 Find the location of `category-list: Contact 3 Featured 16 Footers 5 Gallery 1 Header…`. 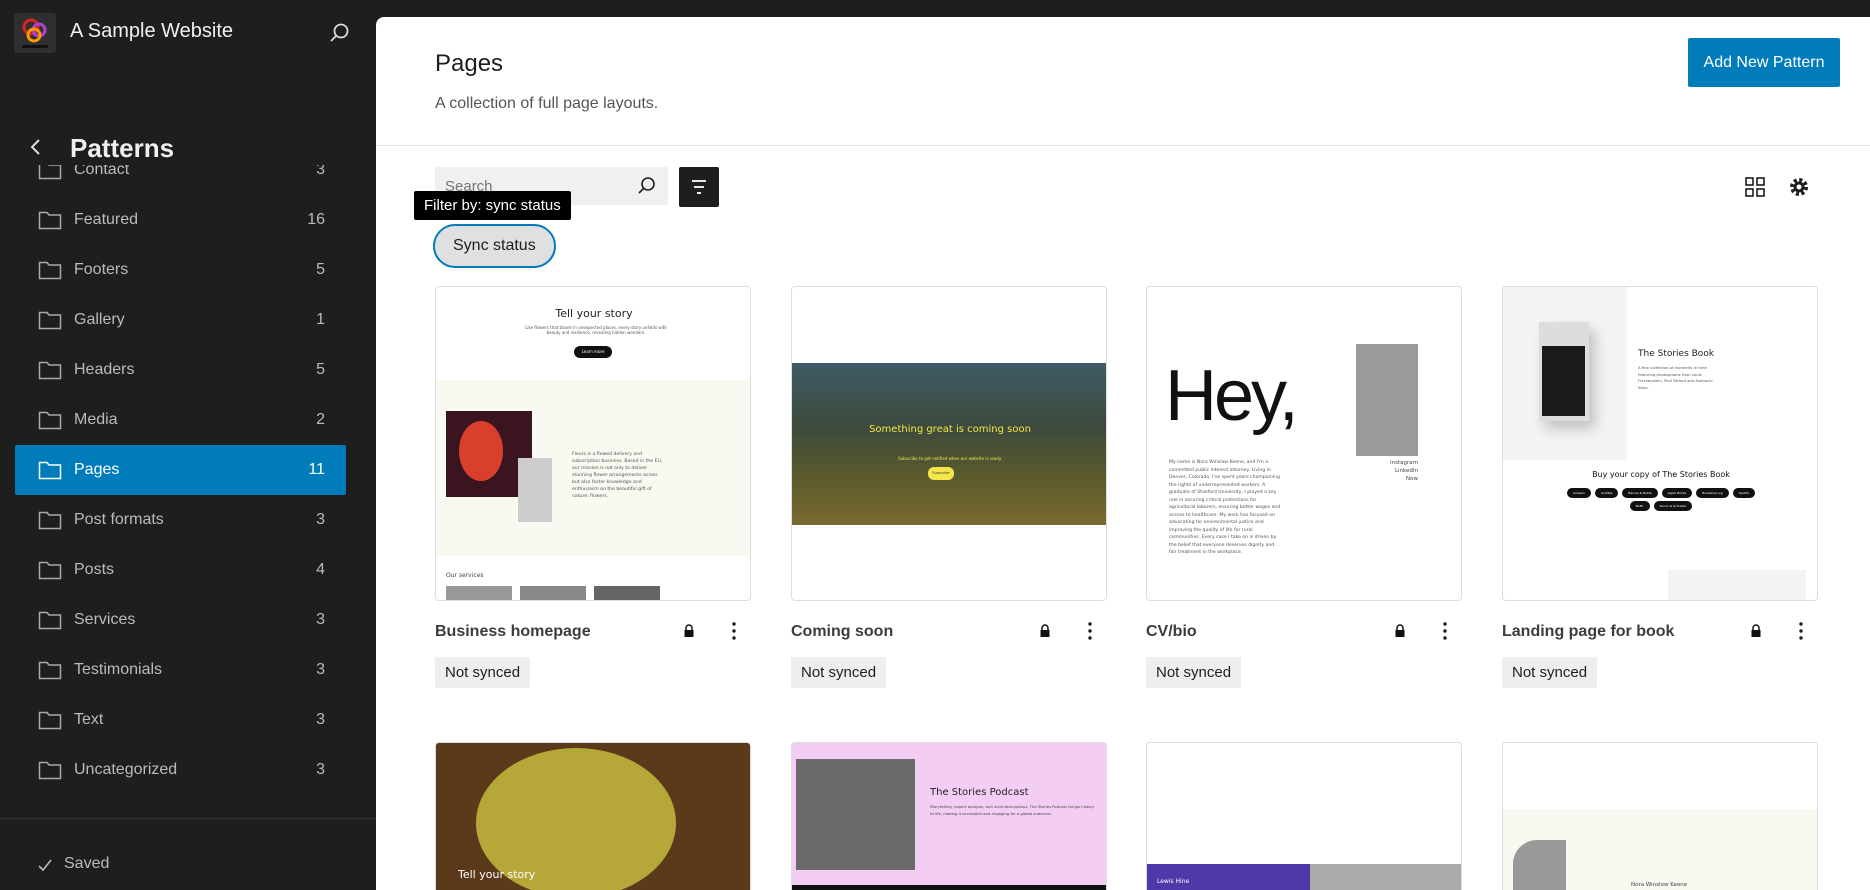

category-list: Contact 3 Featured 16 Footers 5 Gallery 1 Header… is located at coordinates (188, 490).